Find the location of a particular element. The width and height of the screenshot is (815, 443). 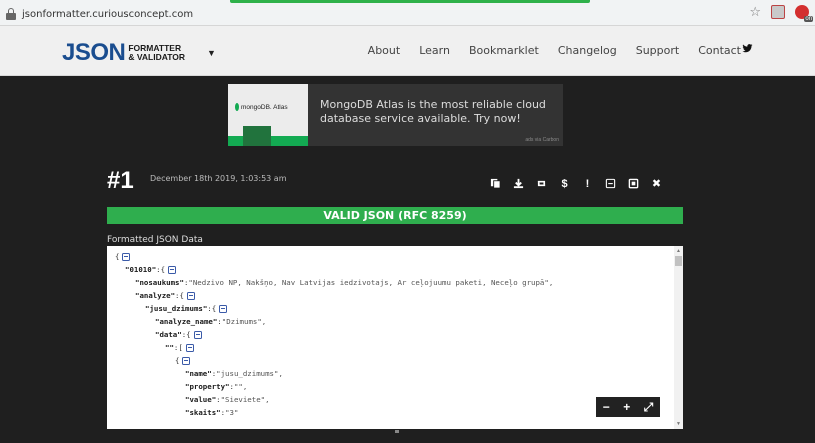

json-key: "jusu_dzimums" is located at coordinates (176, 308).